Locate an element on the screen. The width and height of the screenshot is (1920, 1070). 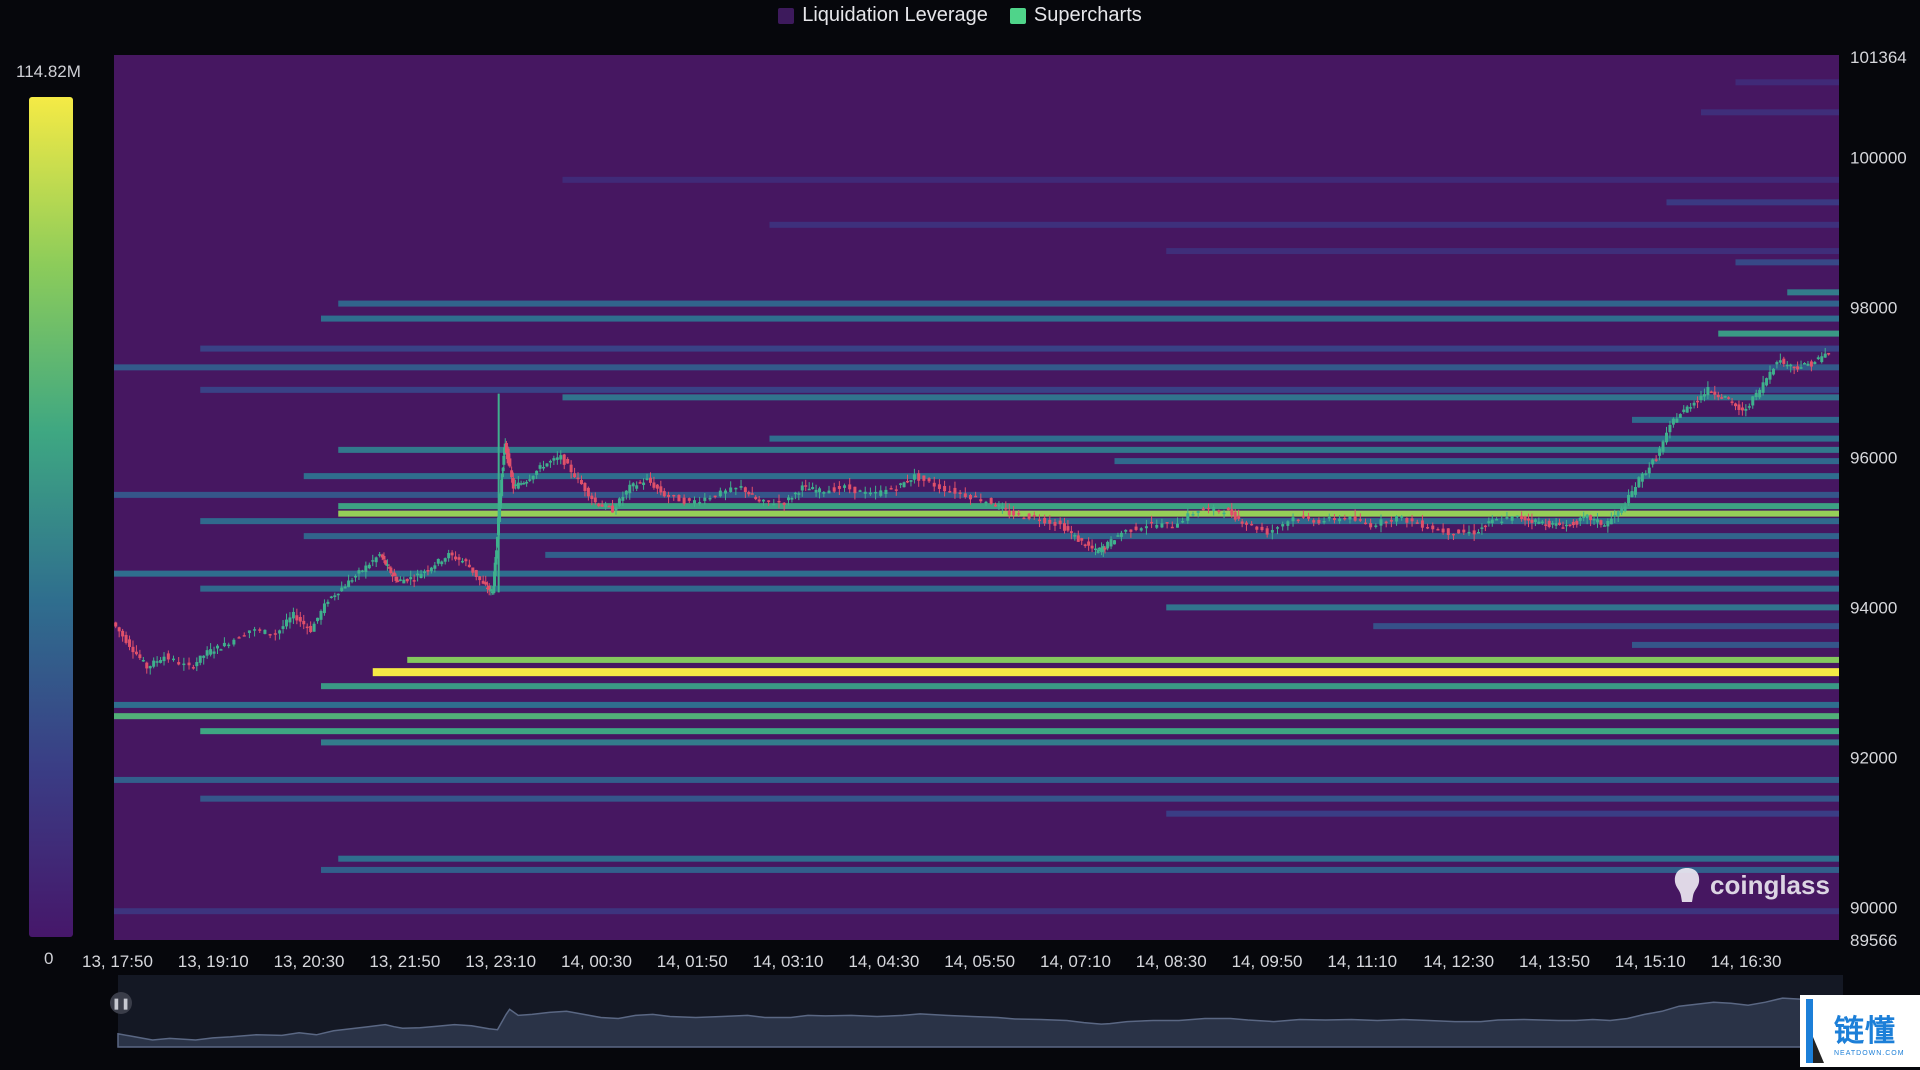
pause-button: ❚❚ is located at coordinates (121, 1003).